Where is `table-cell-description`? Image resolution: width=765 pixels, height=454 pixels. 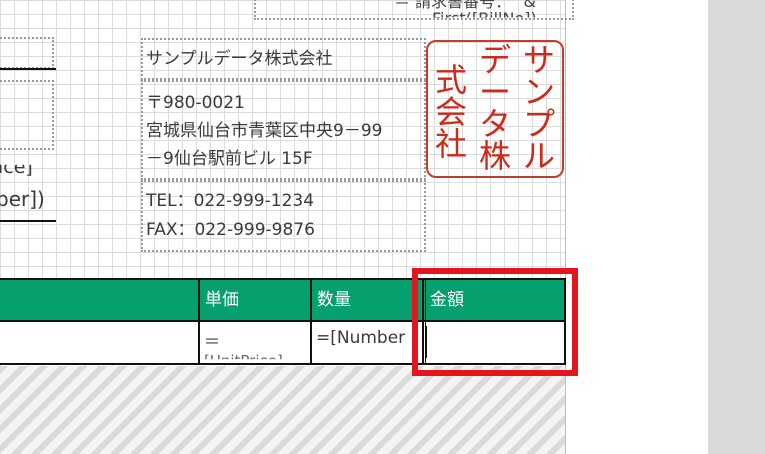 table-cell-description is located at coordinates (99, 342).